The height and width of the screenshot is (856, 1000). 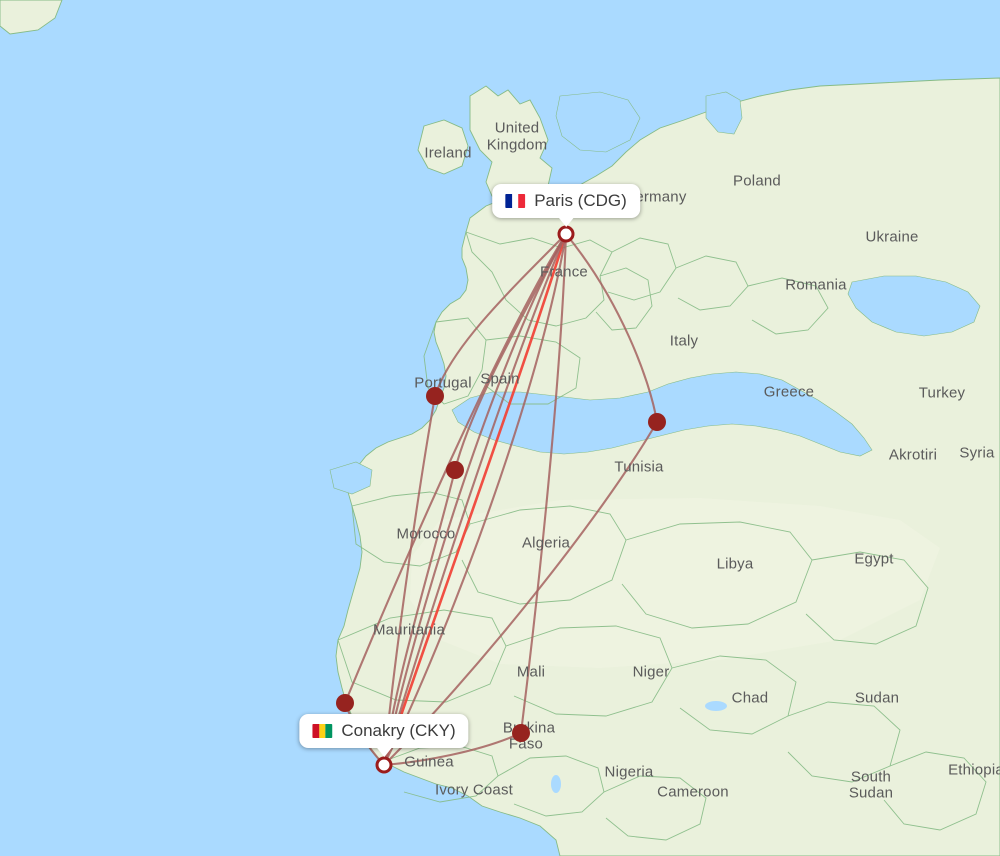 What do you see at coordinates (398, 730) in the screenshot?
I see `destination-label-text: Conakry (CKY)` at bounding box center [398, 730].